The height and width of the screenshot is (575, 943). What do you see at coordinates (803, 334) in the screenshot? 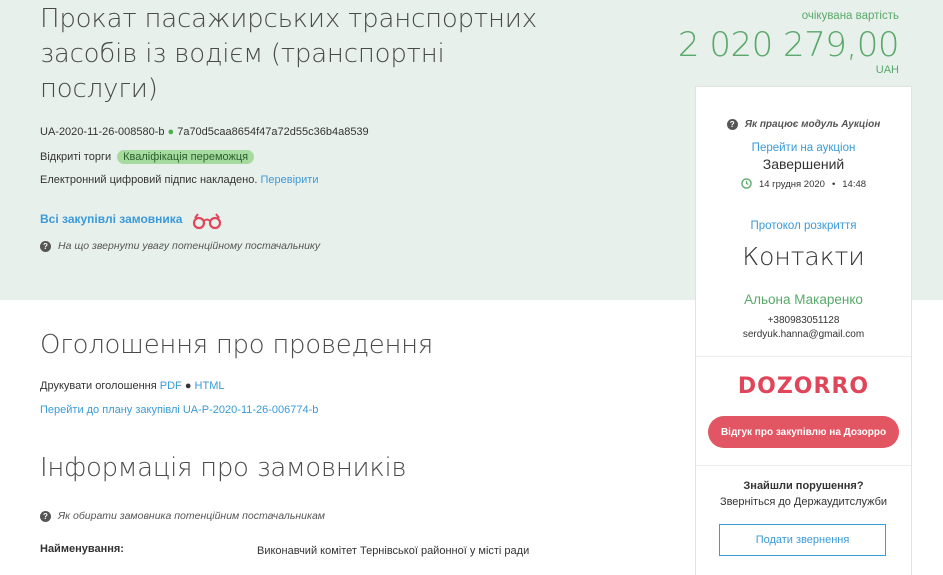
I see `contact-email: serdyuk.hanna@gmail.com` at bounding box center [803, 334].